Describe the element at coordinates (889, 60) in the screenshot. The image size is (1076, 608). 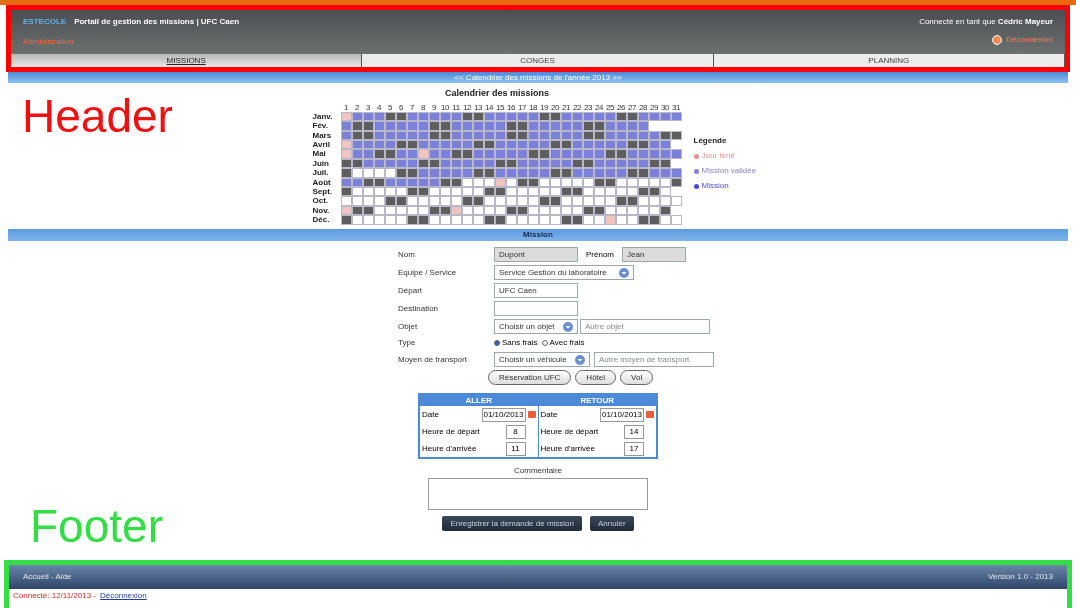
I see `nav-tab: PLANNING` at that location.